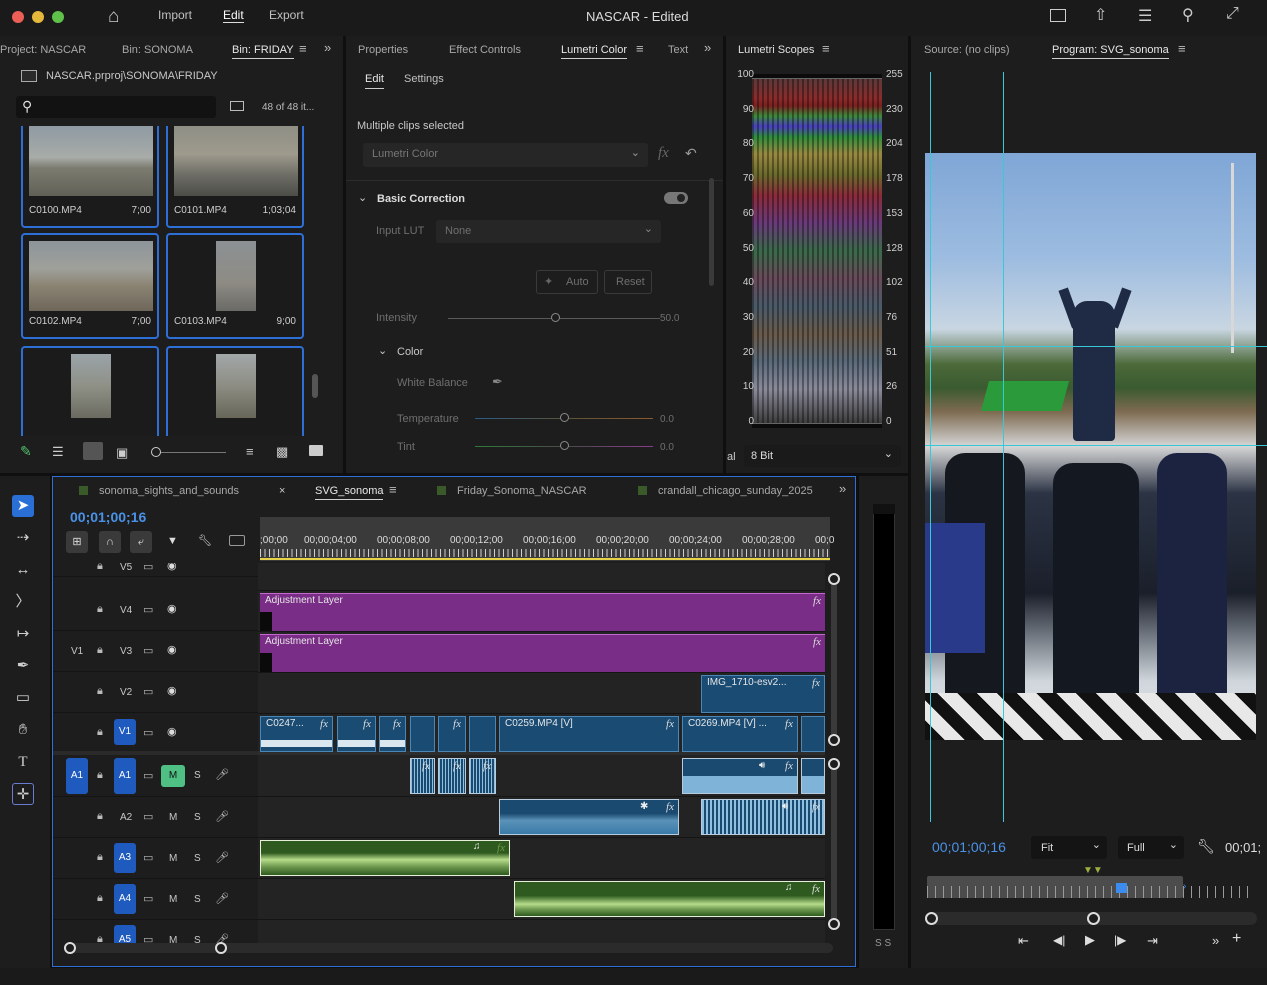 The height and width of the screenshot is (985, 1267). I want to click on go-to-out-icon: ⇥, so click(1152, 941).